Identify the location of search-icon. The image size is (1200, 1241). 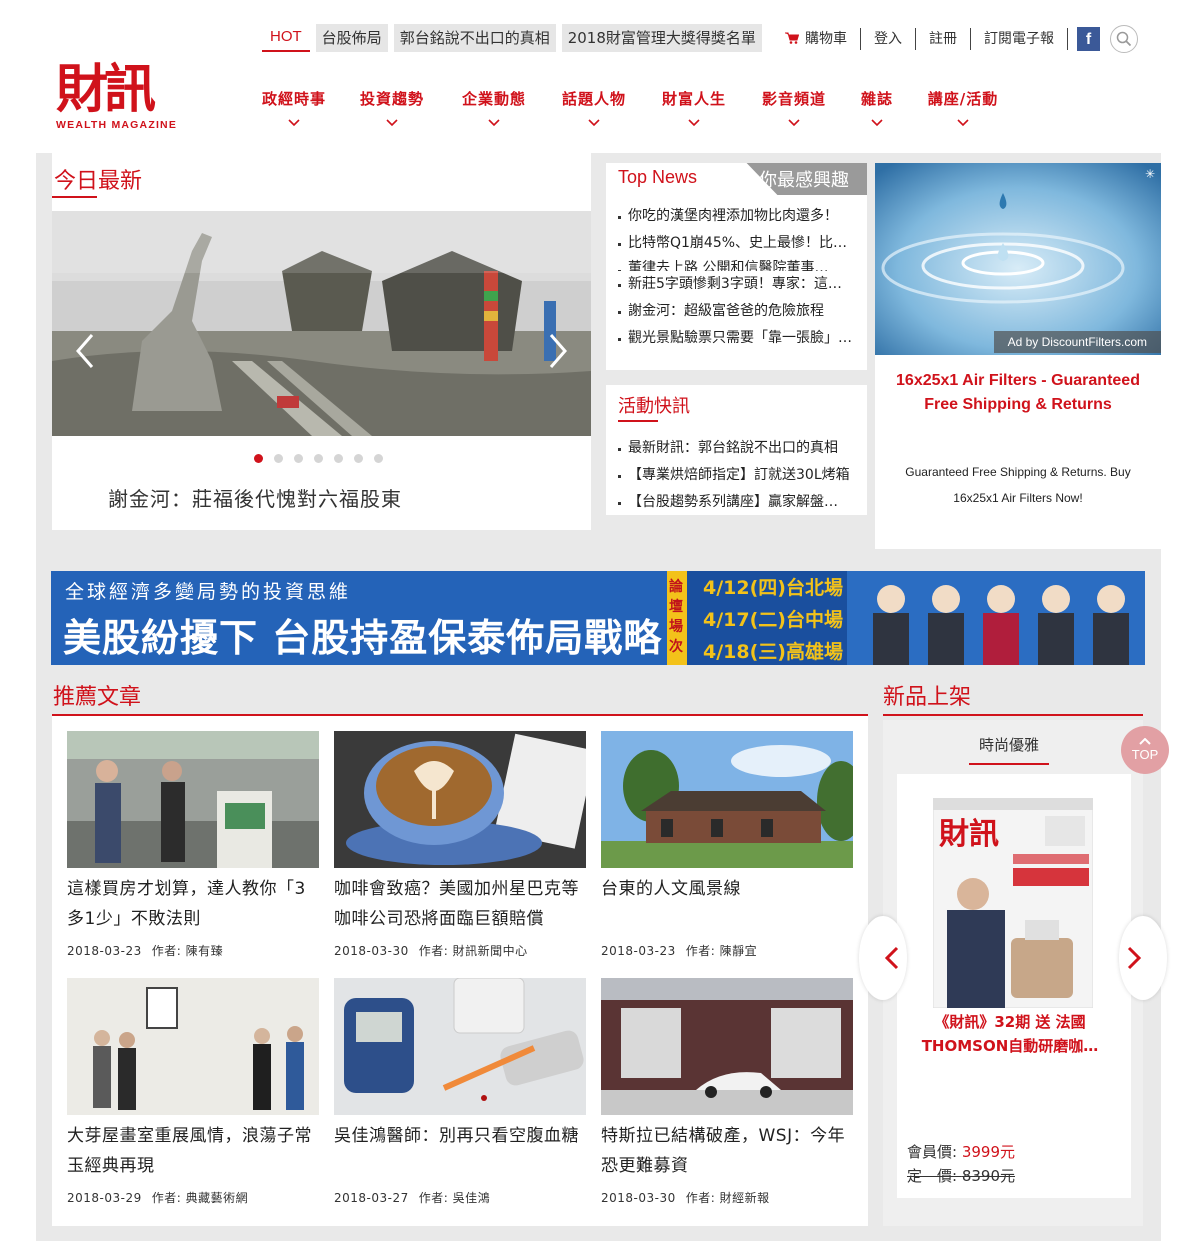
(1124, 39).